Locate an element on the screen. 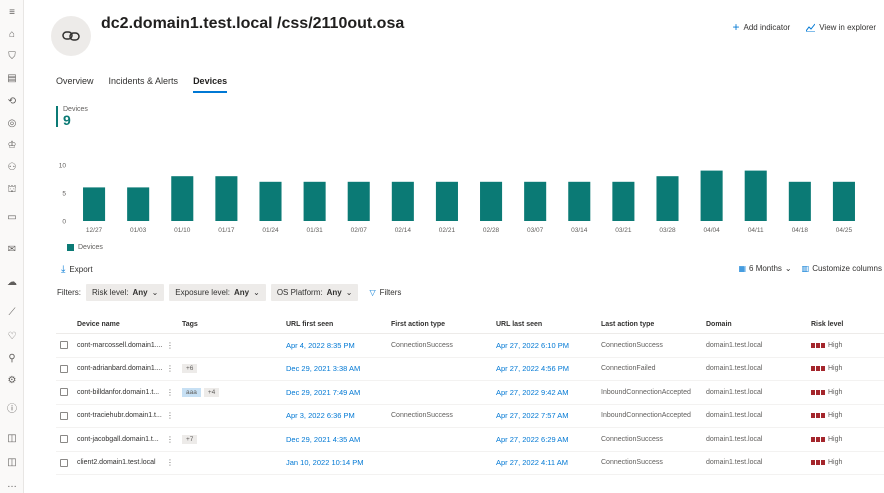  device-name-cell: cont-marcossell.domain1.... ⋮ is located at coordinates (129, 345).